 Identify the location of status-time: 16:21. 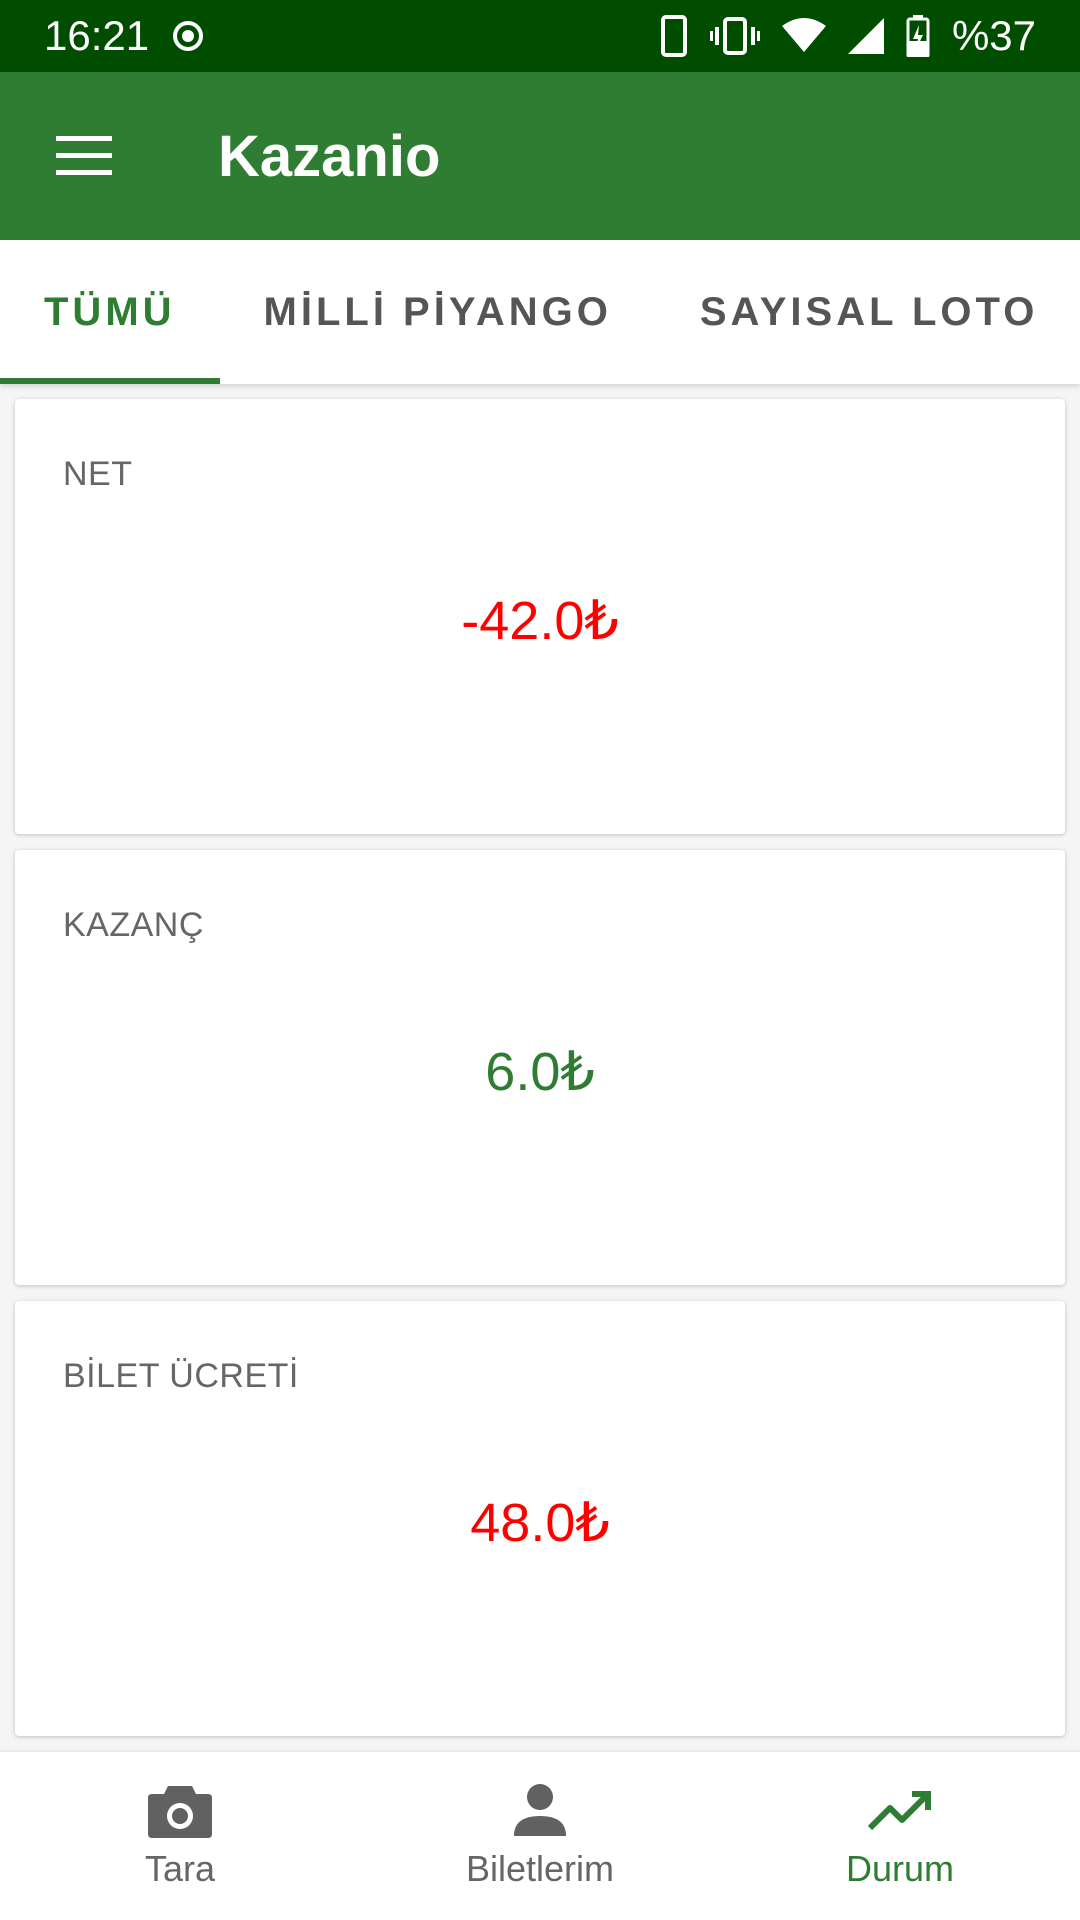
(97, 35).